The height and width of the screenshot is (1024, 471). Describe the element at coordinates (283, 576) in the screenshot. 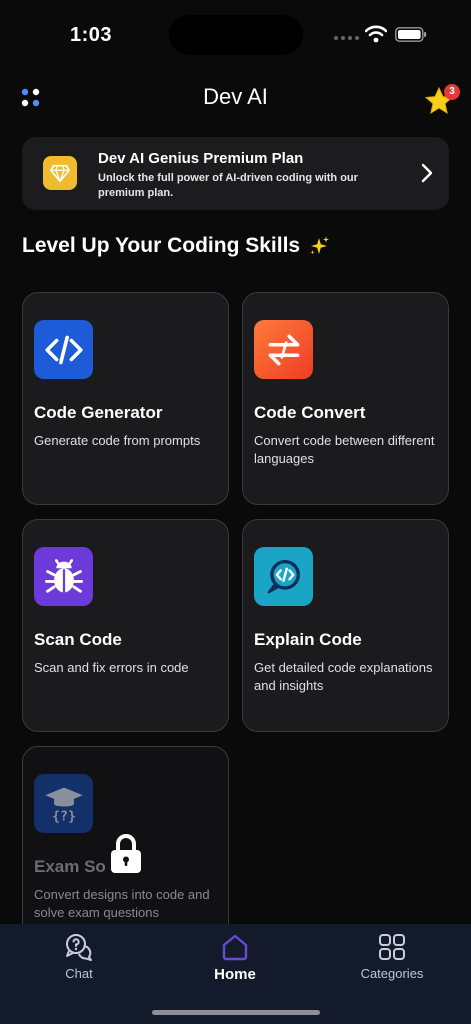

I see `chat-code-icon` at that location.